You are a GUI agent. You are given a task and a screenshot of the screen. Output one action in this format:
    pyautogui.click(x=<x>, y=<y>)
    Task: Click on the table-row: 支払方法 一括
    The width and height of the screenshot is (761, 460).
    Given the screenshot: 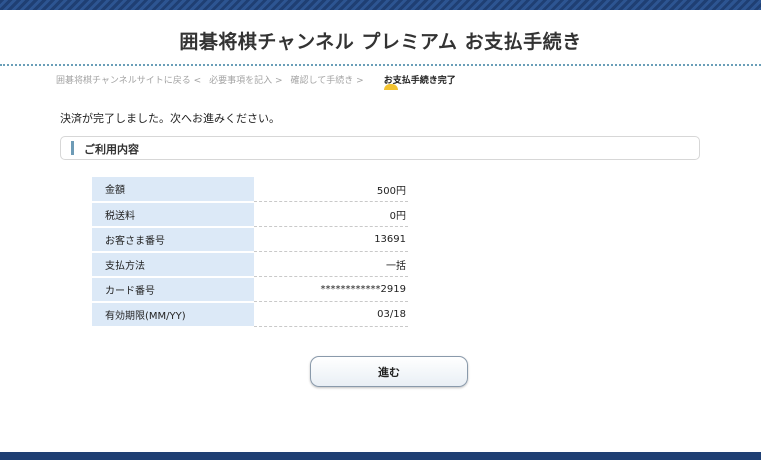 What is the action you would take?
    pyautogui.click(x=250, y=264)
    